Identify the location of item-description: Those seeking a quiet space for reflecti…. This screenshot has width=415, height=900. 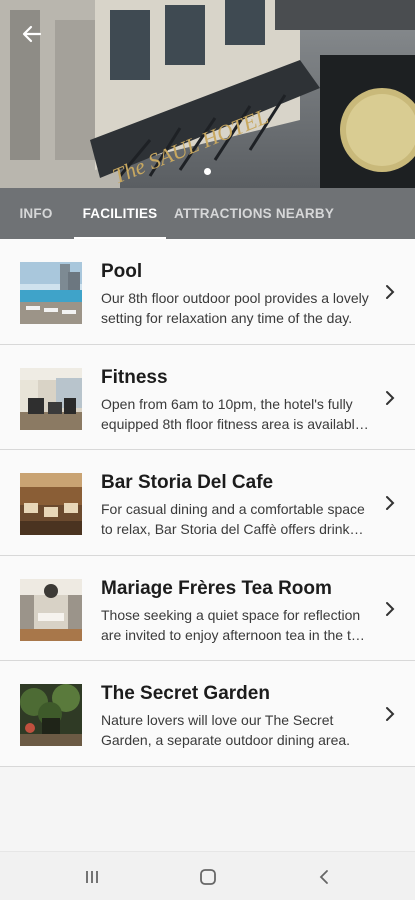
(234, 624).